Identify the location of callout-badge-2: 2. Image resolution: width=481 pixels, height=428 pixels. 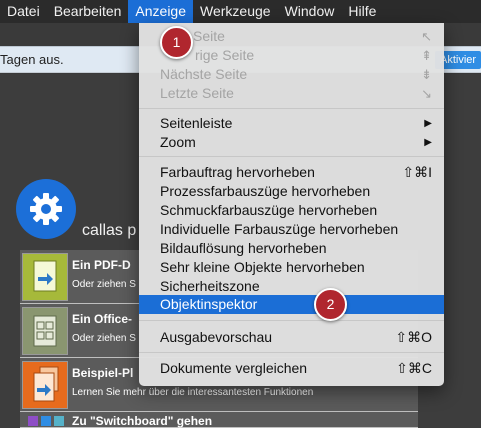
(330, 304).